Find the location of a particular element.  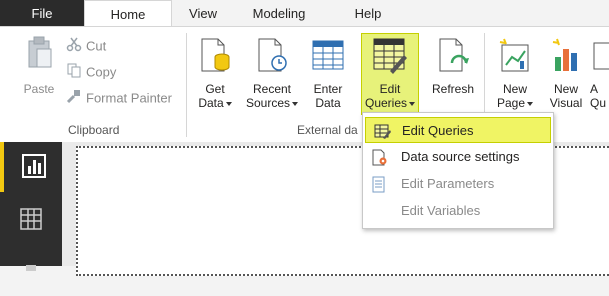

menu-item-edit-queries: Edit Queries is located at coordinates (458, 130).